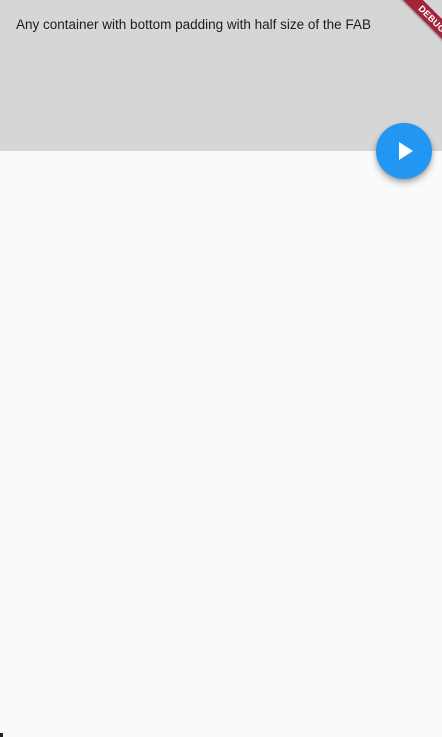 Image resolution: width=442 pixels, height=737 pixels. I want to click on play-arrow-icon, so click(404, 151).